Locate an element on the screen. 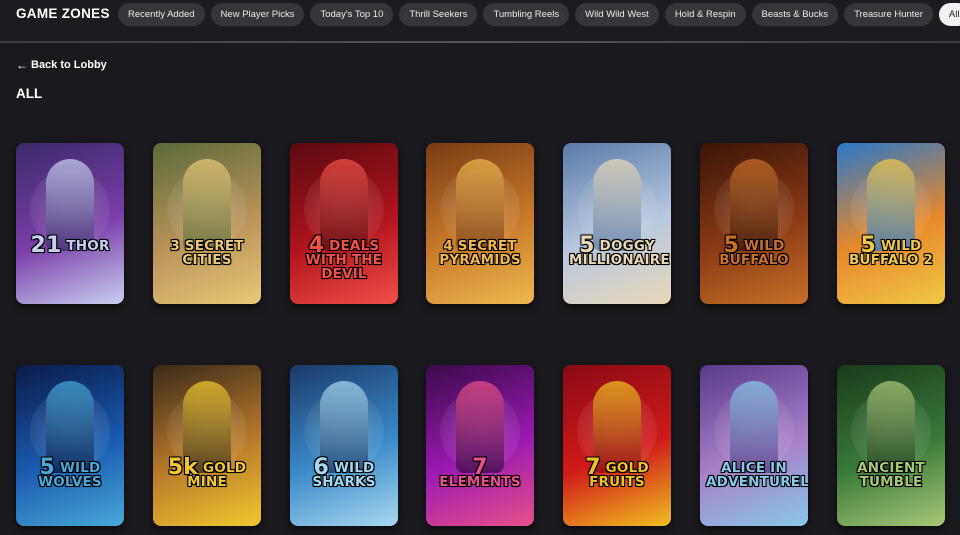 The image size is (960, 535). game-logo-title: THOR is located at coordinates (88, 246).